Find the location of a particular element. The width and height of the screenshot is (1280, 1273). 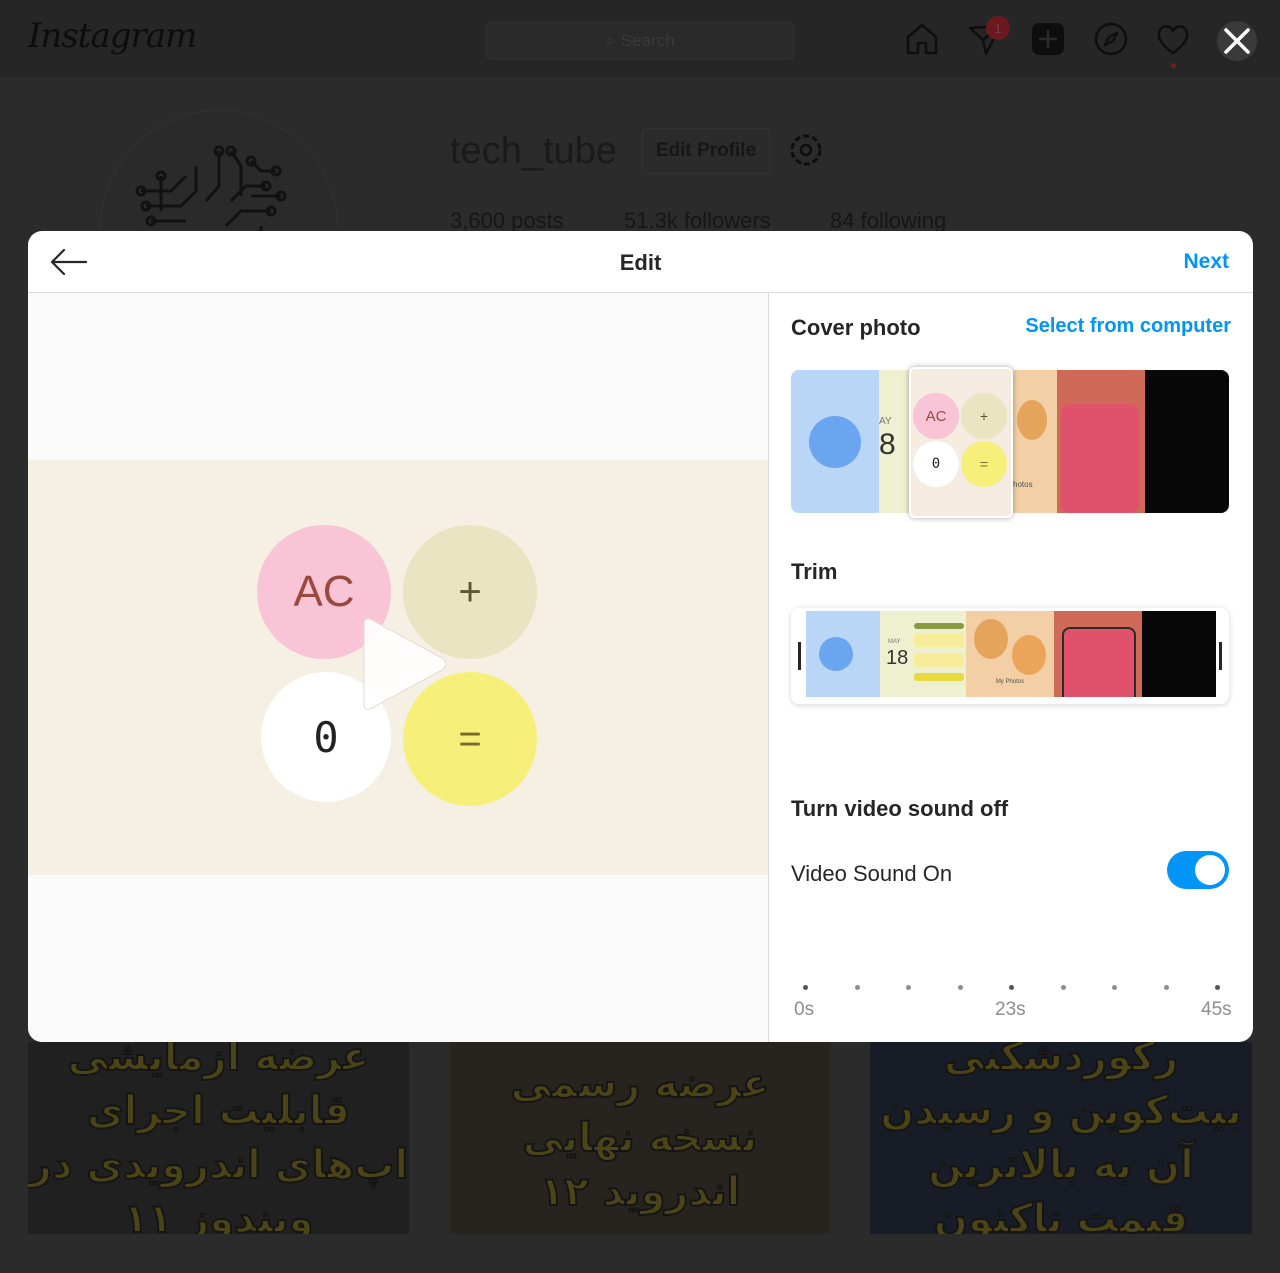

modal-header: Edit Next is located at coordinates (640, 262).